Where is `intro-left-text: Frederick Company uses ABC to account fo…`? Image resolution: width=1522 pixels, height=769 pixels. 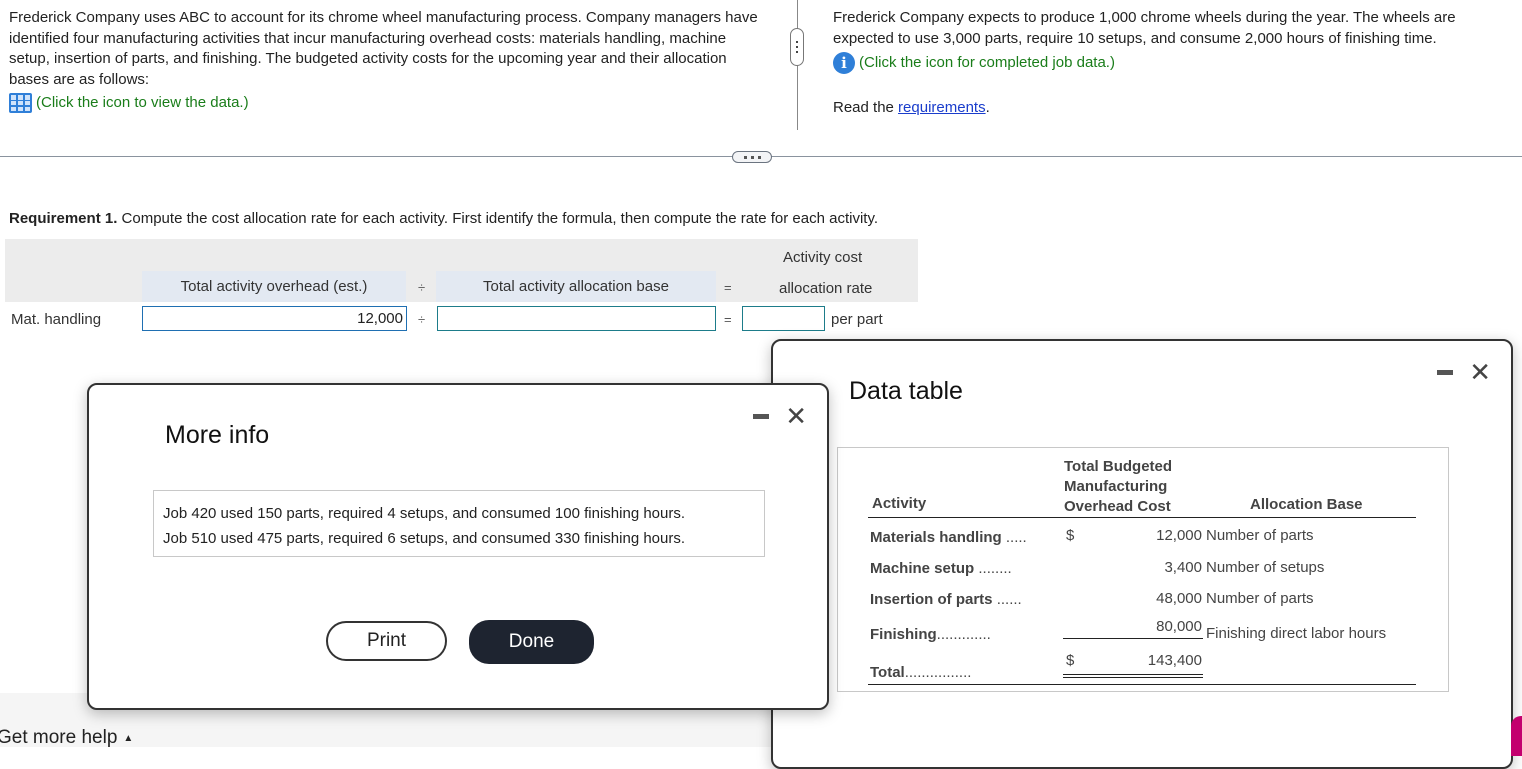
intro-left-text: Frederick Company uses ABC to account fo… is located at coordinates (383, 48).